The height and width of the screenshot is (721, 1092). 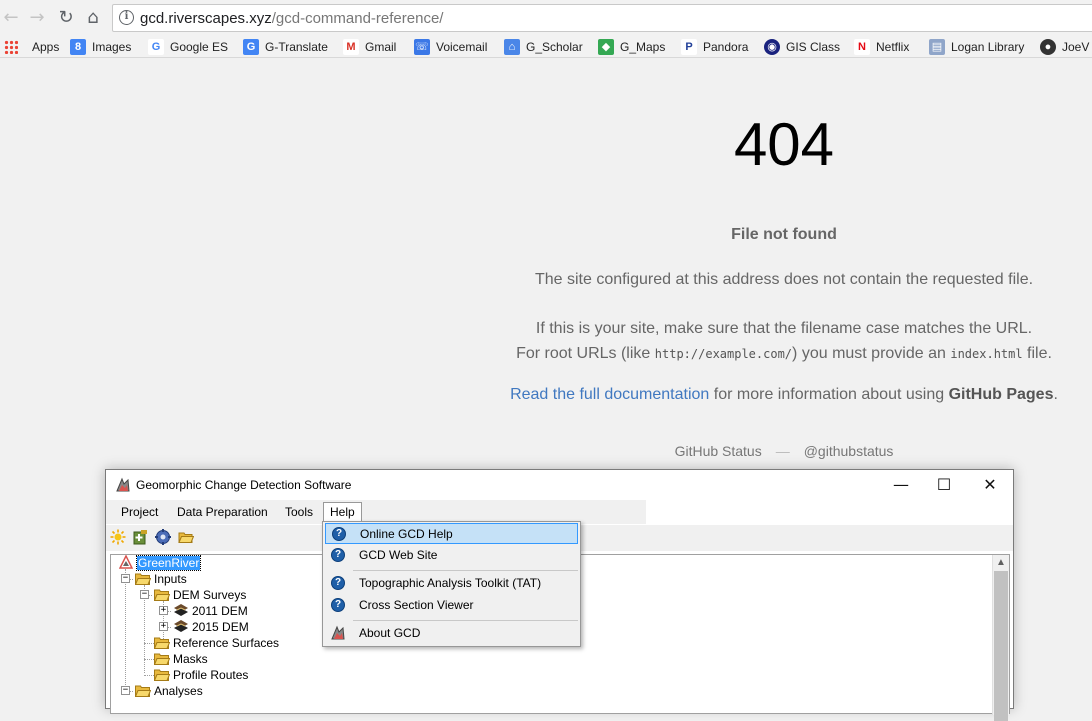 I want to click on bookmark-g-translate: G G-Translate, so click(x=285, y=47).